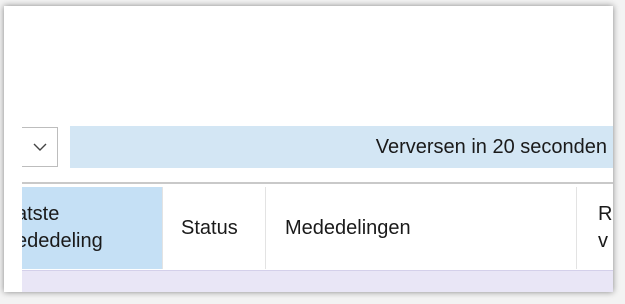  I want to click on column-header-messages: Mededelingen, so click(421, 228).